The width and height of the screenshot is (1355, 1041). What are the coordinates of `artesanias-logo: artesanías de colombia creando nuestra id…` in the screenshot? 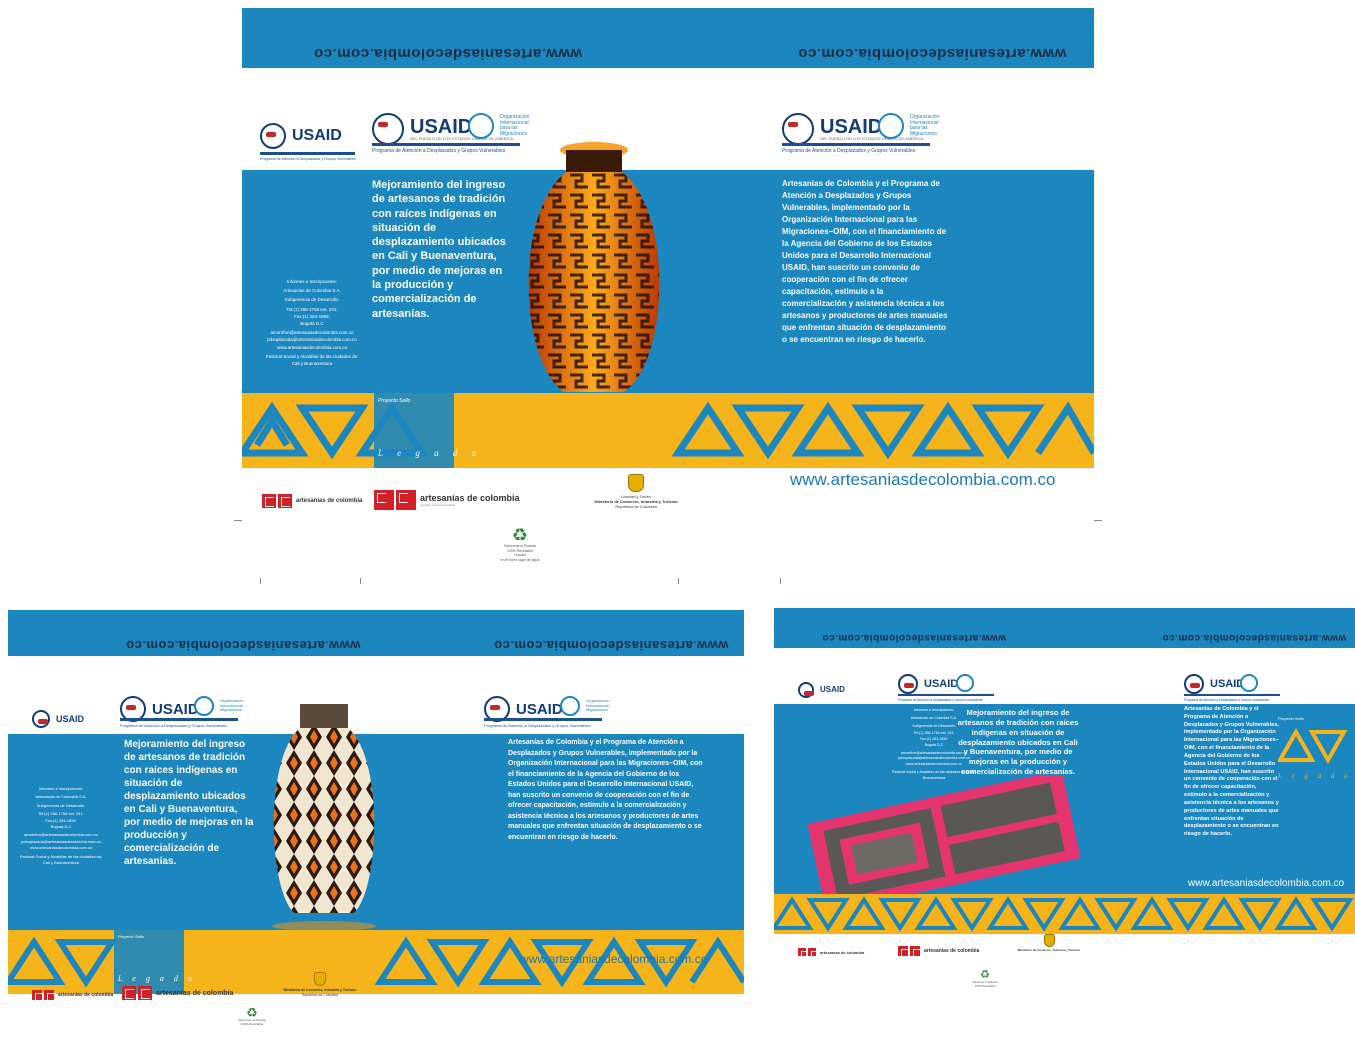 It's located at (447, 500).